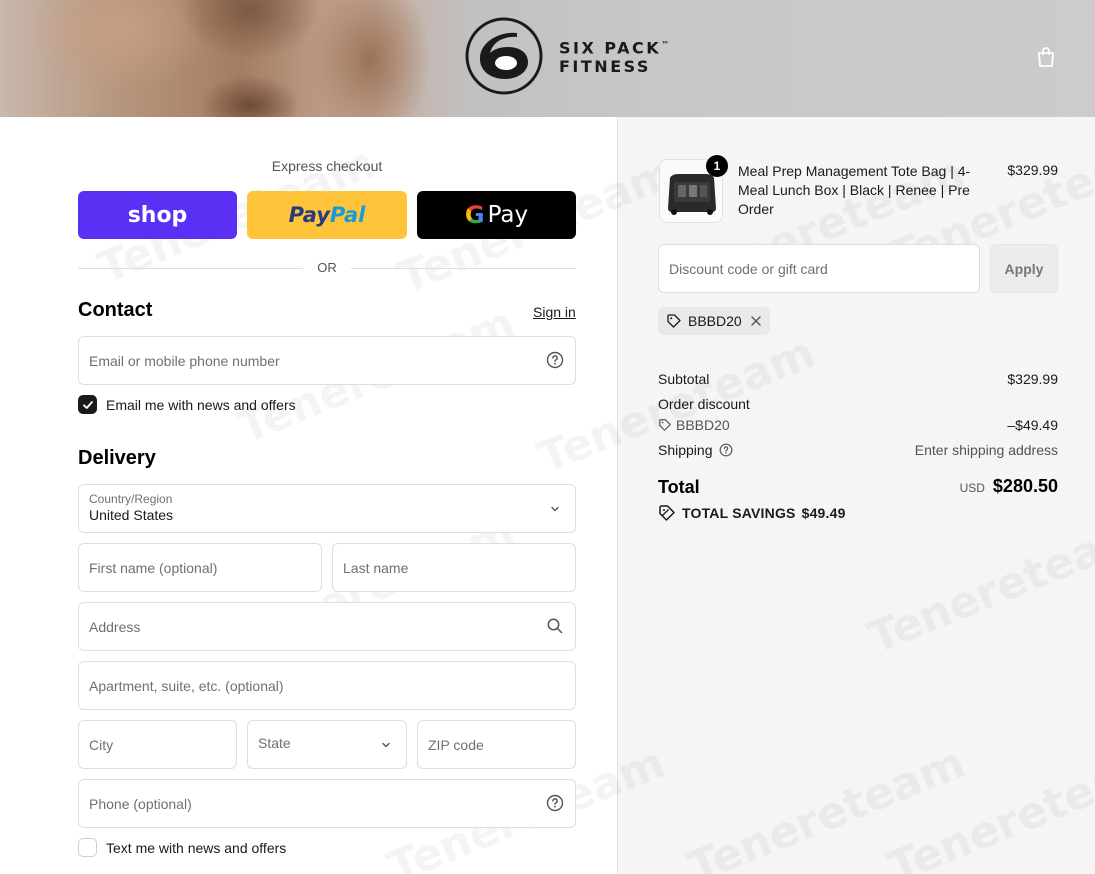 This screenshot has height=874, width=1095. I want to click on sign-in-link: Sign in, so click(554, 312).